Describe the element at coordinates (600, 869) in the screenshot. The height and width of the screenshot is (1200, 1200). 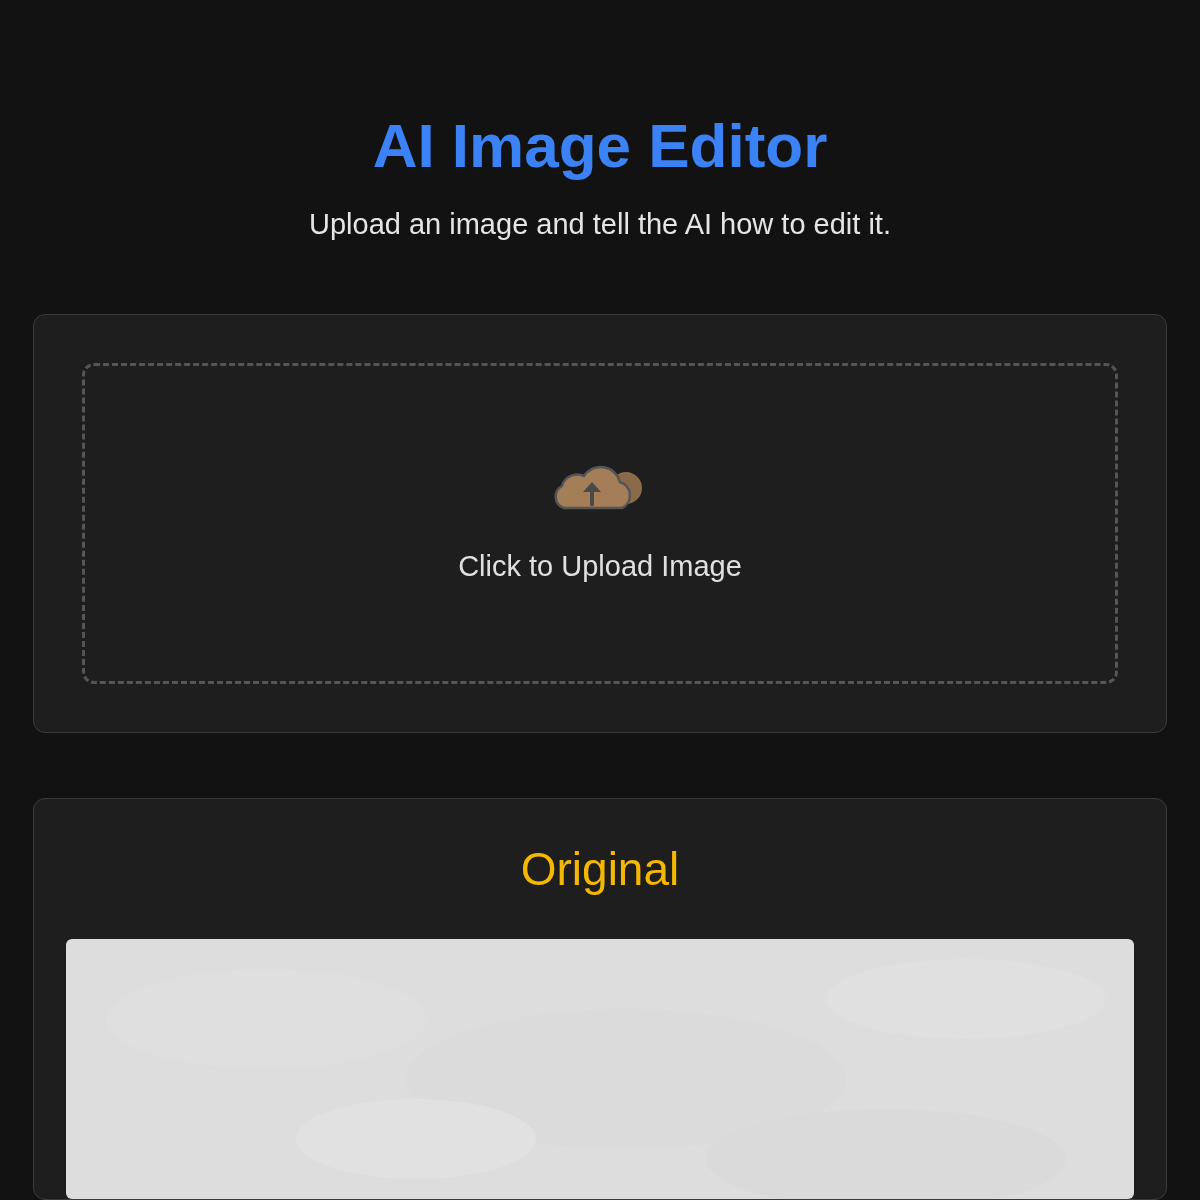
I see `original-heading: Original` at that location.